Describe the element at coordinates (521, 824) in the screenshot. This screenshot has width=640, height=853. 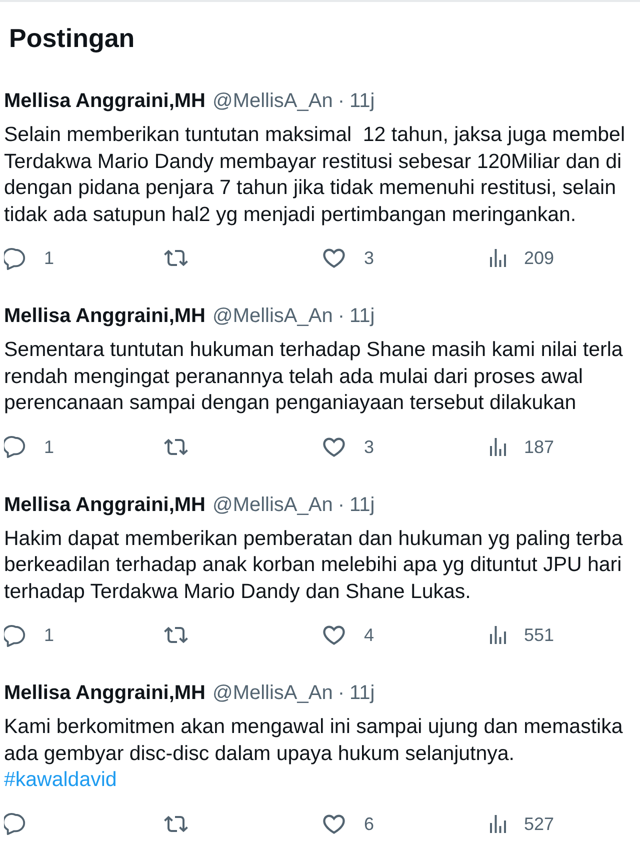
I see `views-button: 527` at that location.